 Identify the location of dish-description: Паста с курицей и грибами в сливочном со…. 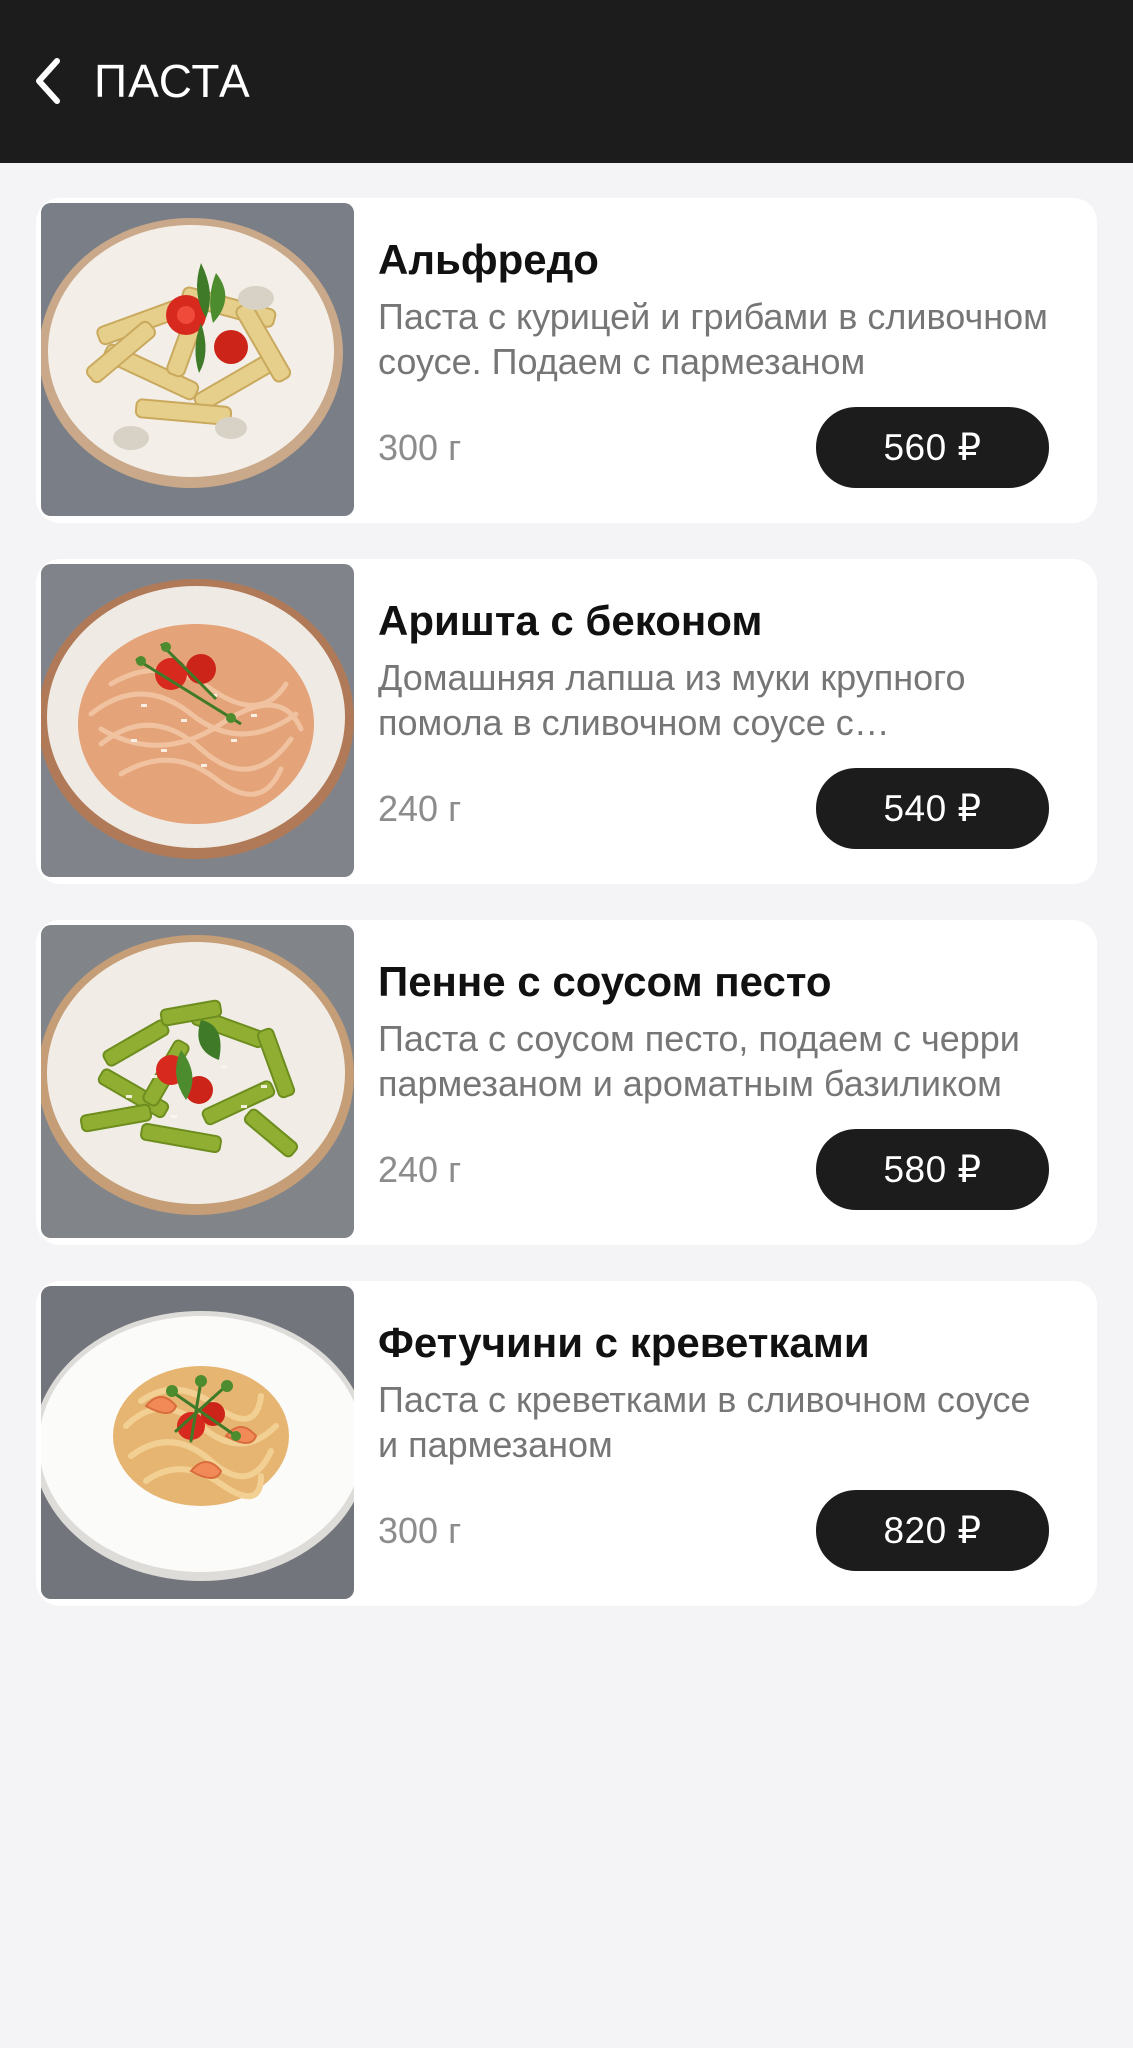
(713, 339).